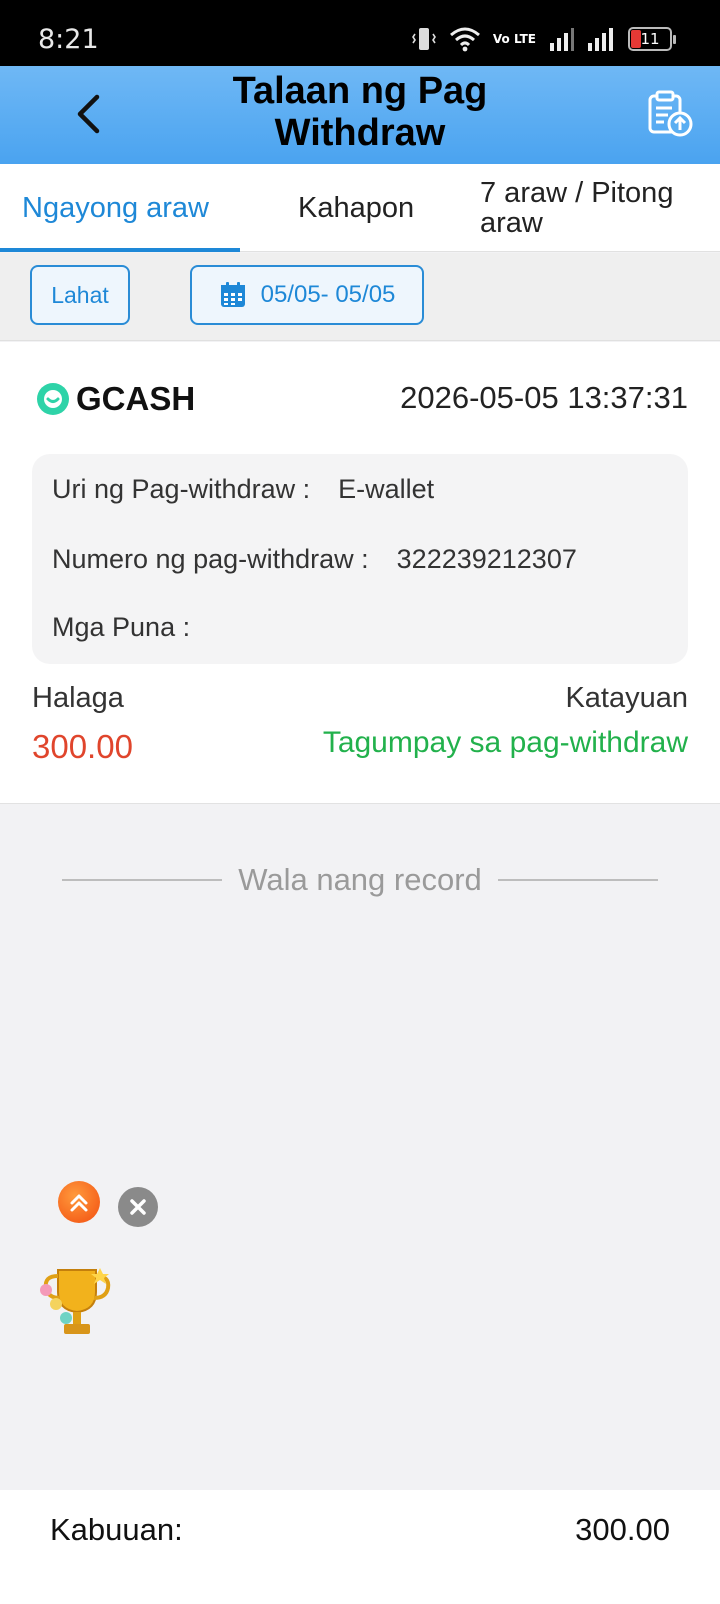  Describe the element at coordinates (595, 208) in the screenshot. I see `tab-seven-days: 7 araw / Pitong araw` at that location.